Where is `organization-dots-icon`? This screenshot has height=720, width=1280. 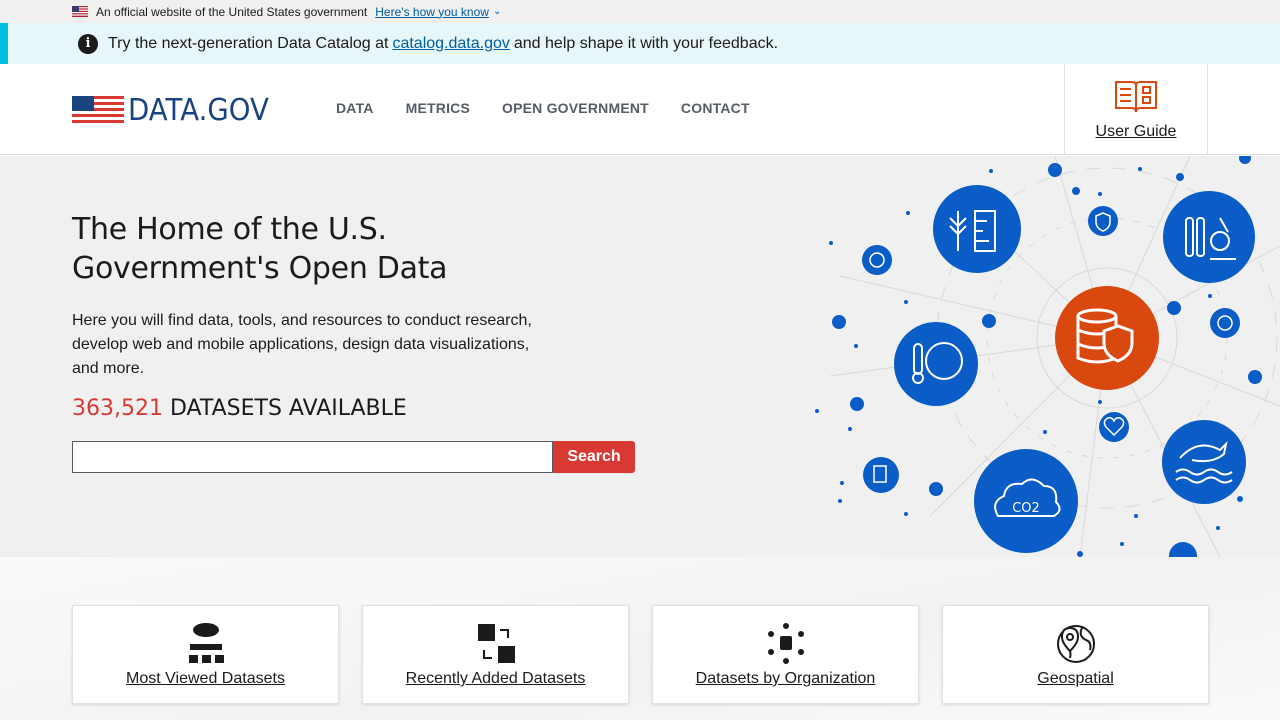
organization-dots-icon is located at coordinates (785, 643).